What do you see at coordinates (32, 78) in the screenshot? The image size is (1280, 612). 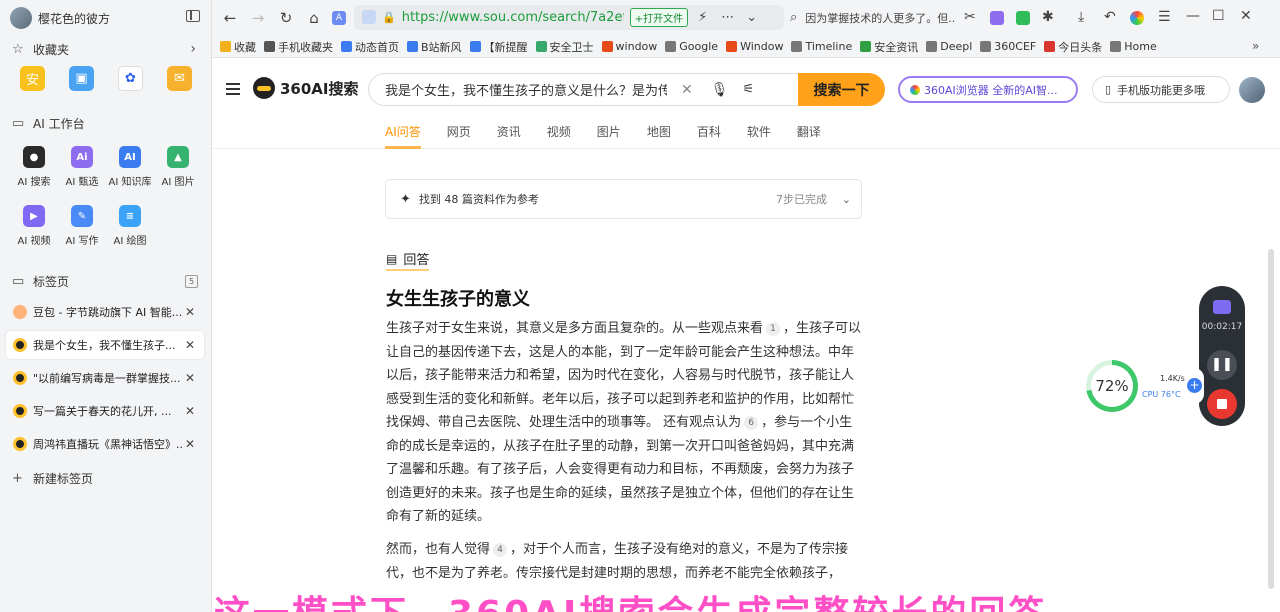 I see `fav-app-an-icon: 安` at bounding box center [32, 78].